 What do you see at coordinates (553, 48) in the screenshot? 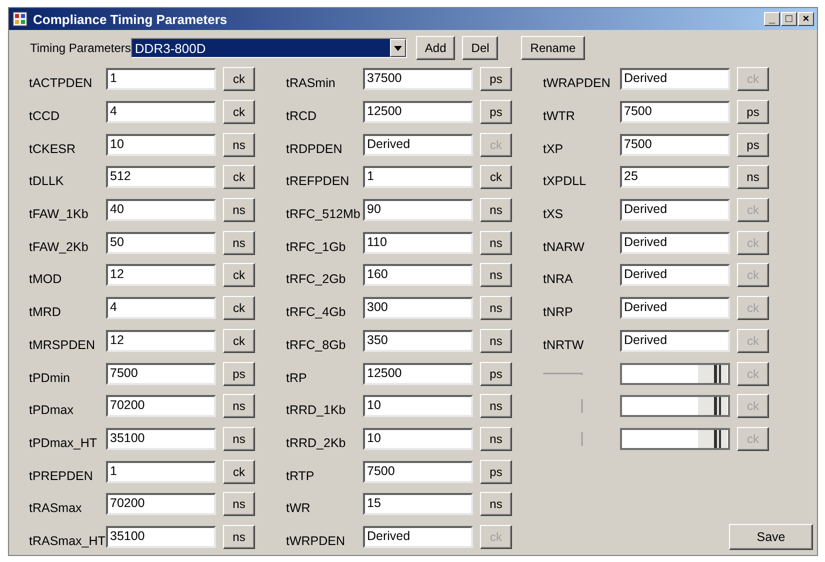
I see `toolbar-button: Rename` at bounding box center [553, 48].